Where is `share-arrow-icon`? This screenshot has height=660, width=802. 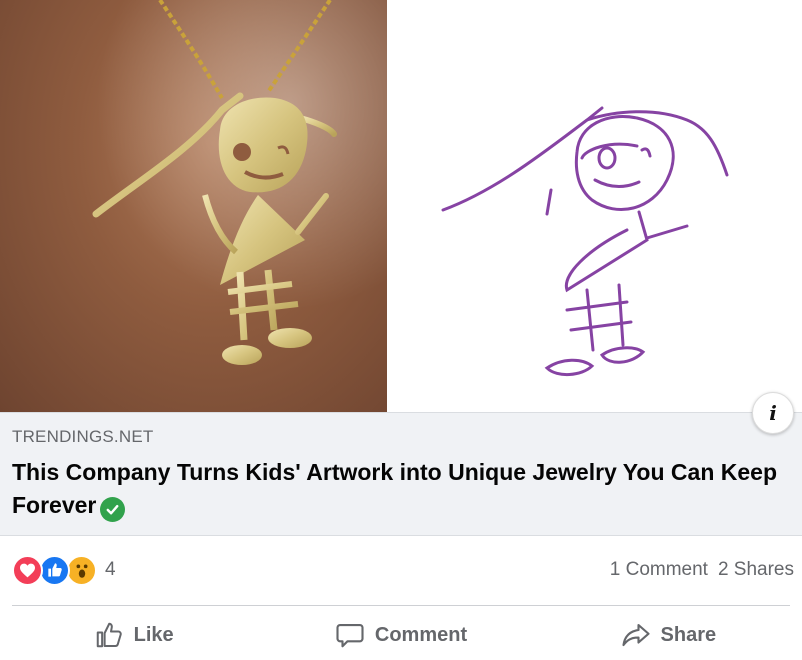 share-arrow-icon is located at coordinates (636, 635).